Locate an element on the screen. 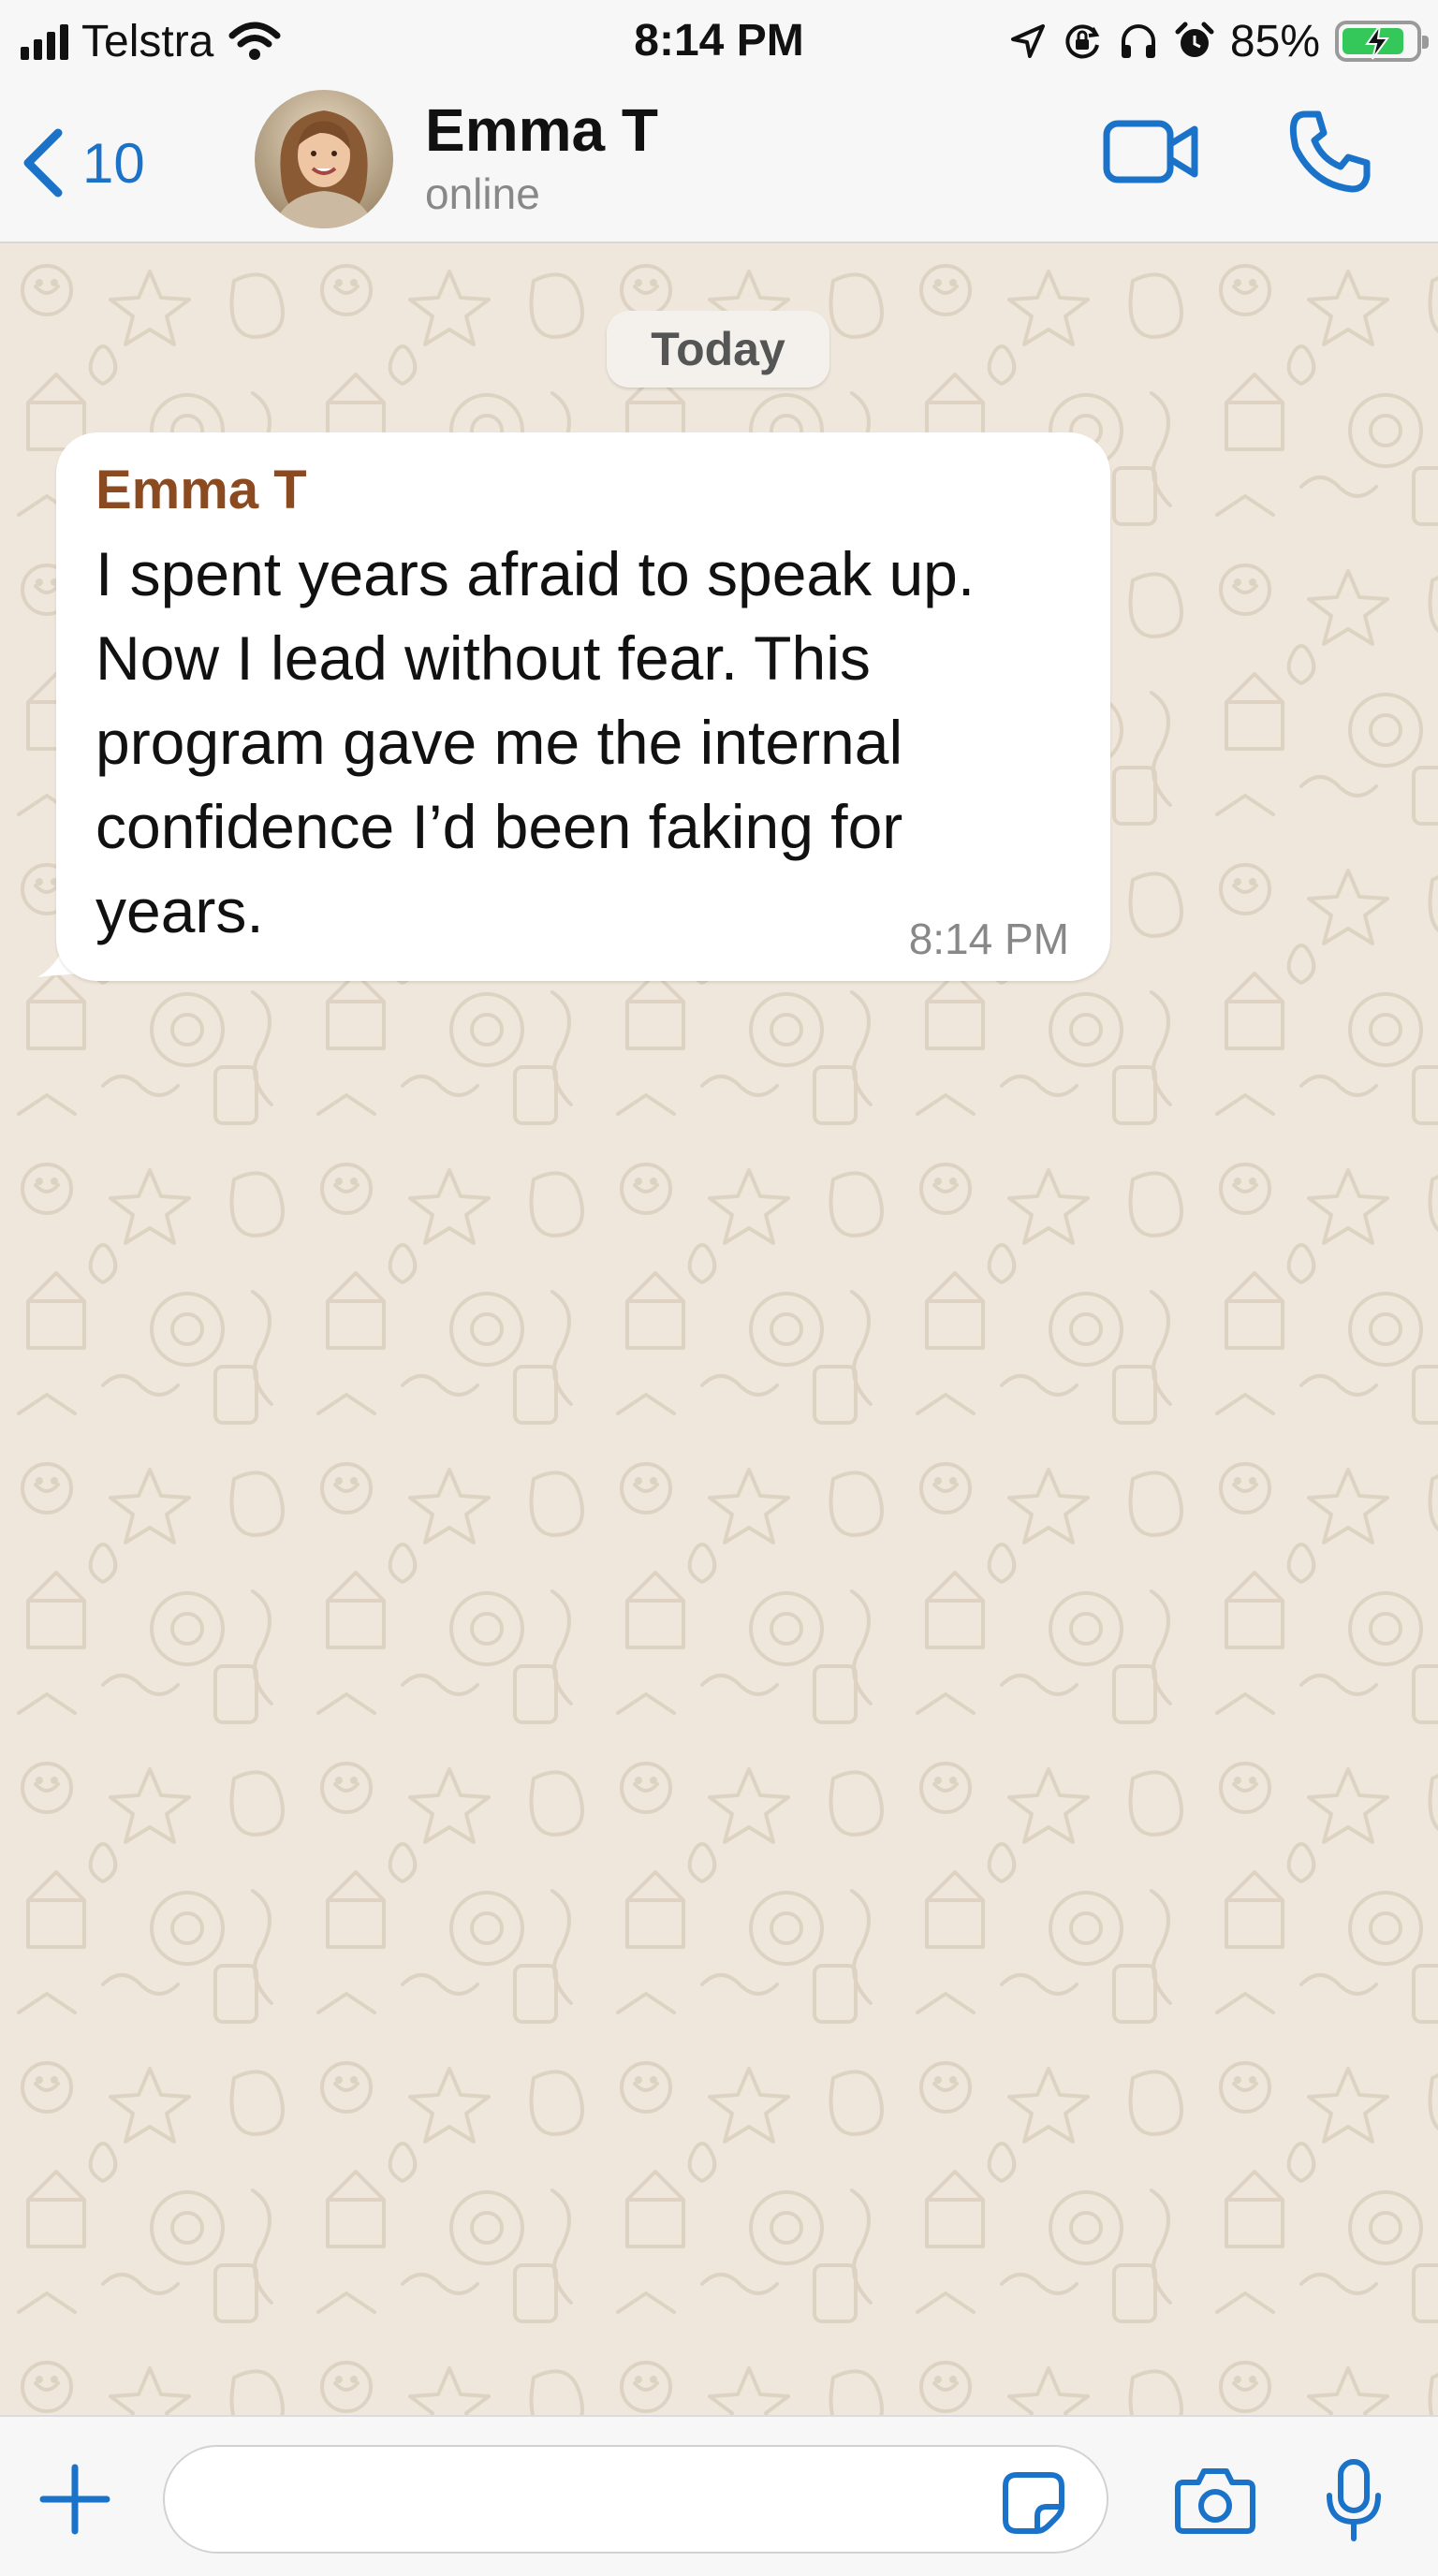 This screenshot has height=2576, width=1438. phone-icon is located at coordinates (1330, 152).